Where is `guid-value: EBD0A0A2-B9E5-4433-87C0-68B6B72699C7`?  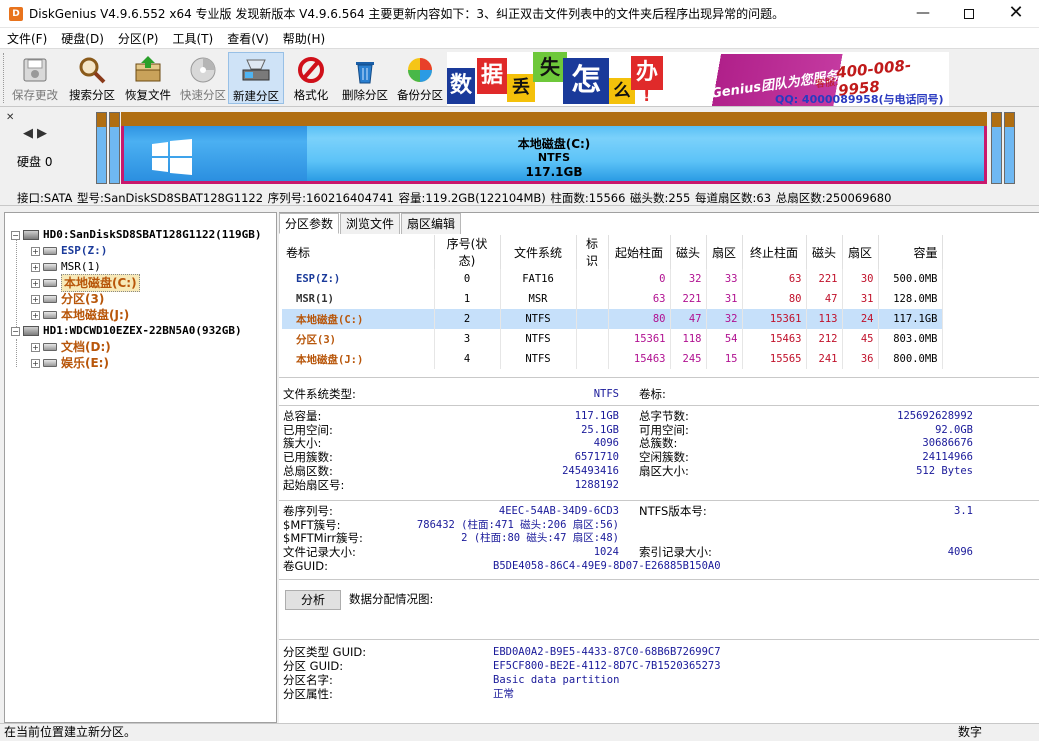
guid-value: EBD0A0A2-B9E5-4433-87C0-68B6B72699C7 is located at coordinates (607, 652).